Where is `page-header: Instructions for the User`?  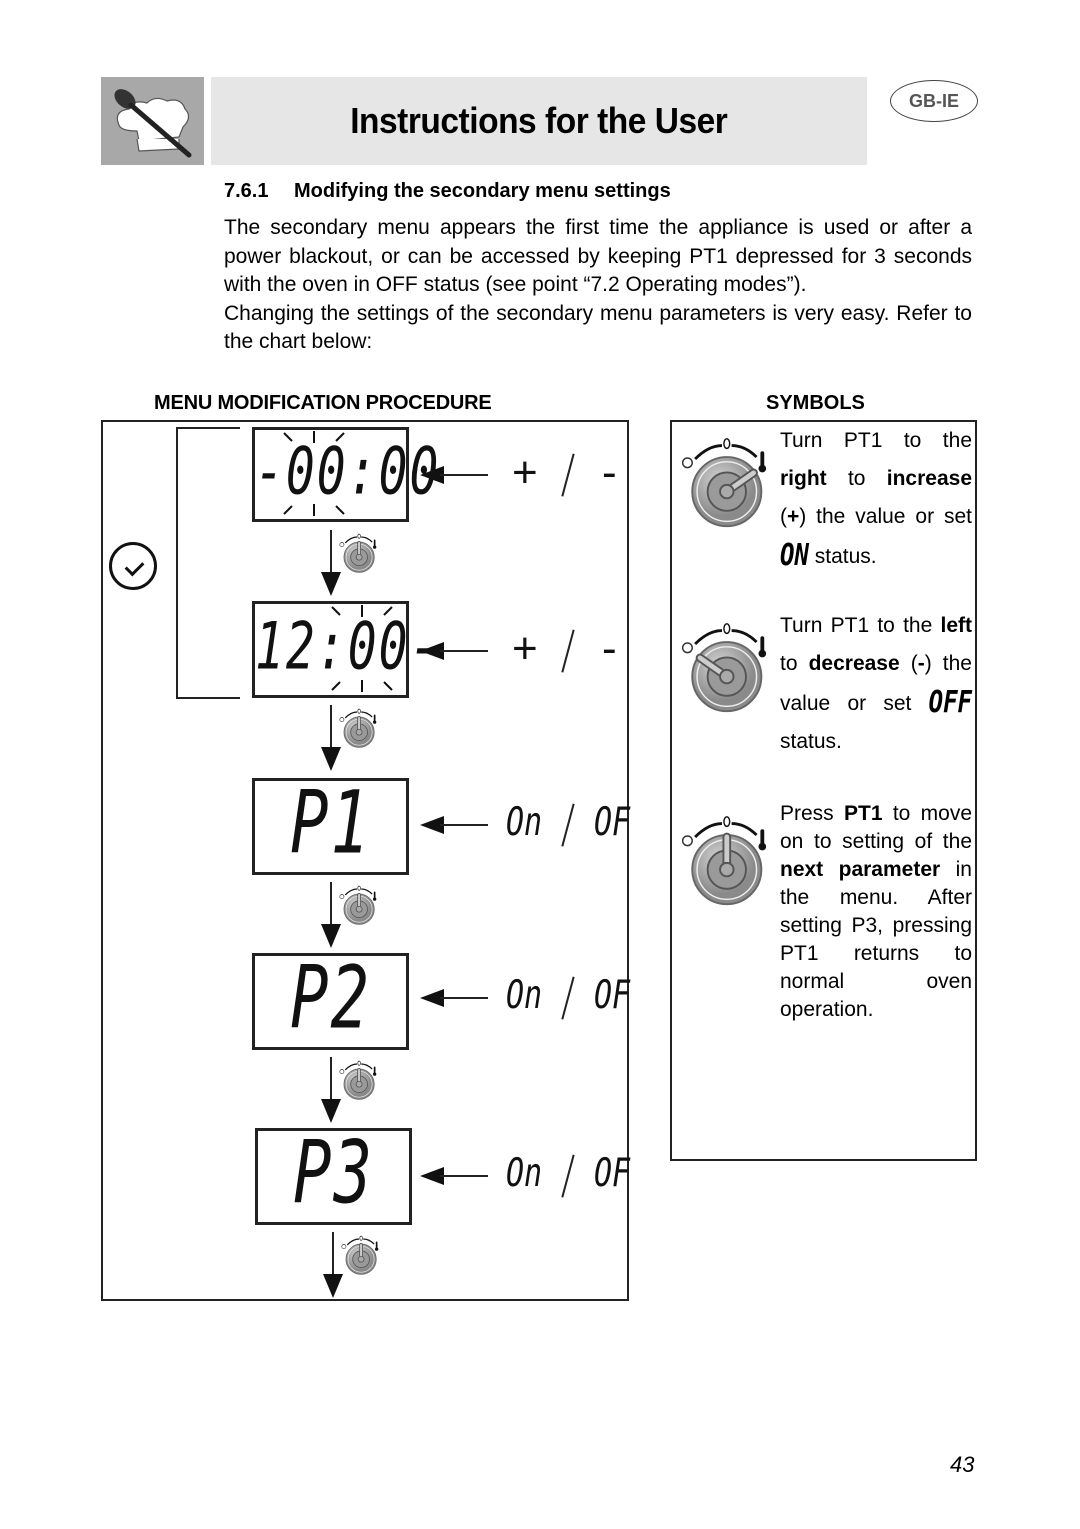 page-header: Instructions for the User is located at coordinates (539, 121).